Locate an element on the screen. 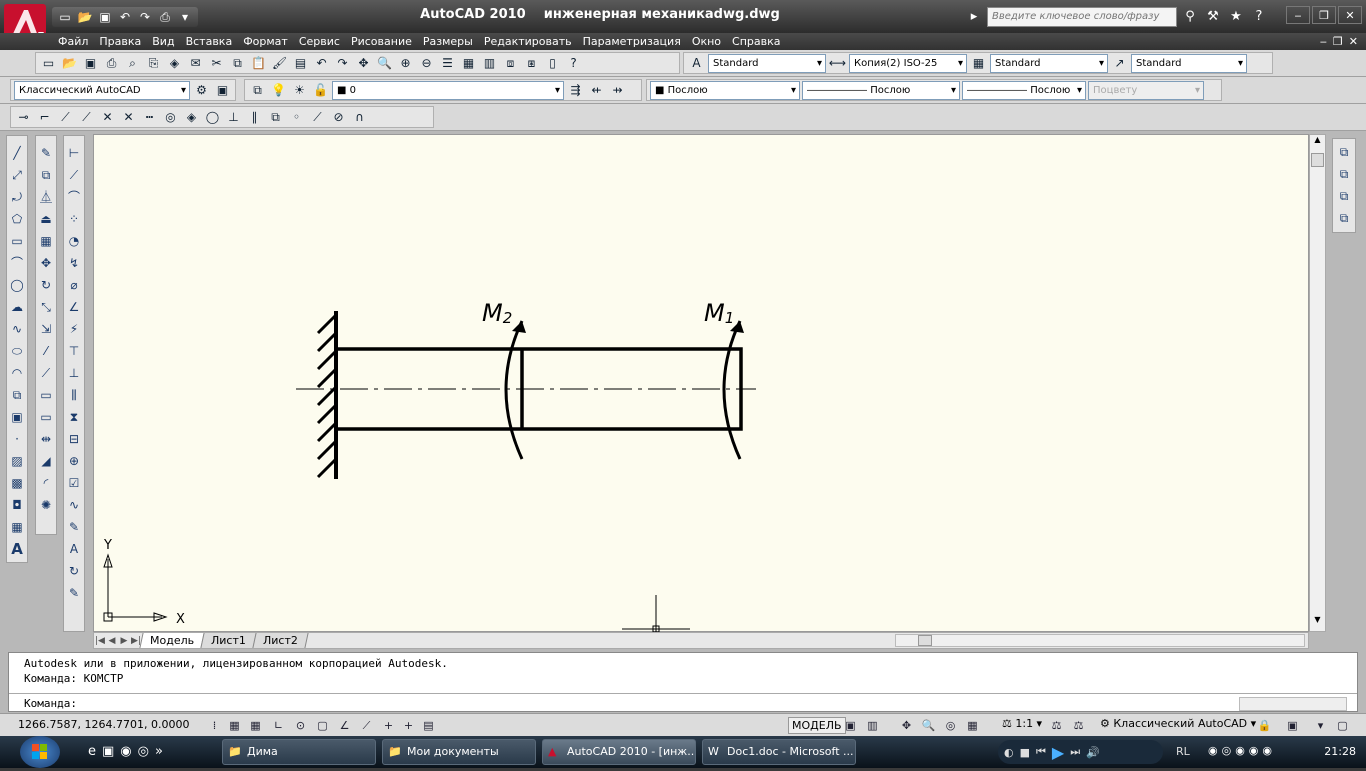 This screenshot has width=1366, height=771. extend-icon: ⟋ is located at coordinates (46, 373).